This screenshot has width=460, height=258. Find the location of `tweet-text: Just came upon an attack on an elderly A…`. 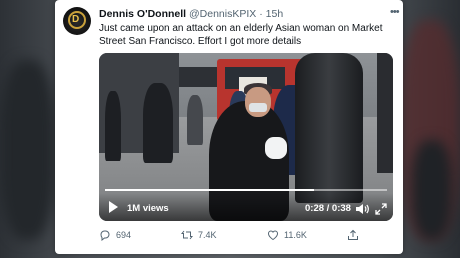

tweet-text: Just came upon an attack on an elderly A… is located at coordinates (241, 35).